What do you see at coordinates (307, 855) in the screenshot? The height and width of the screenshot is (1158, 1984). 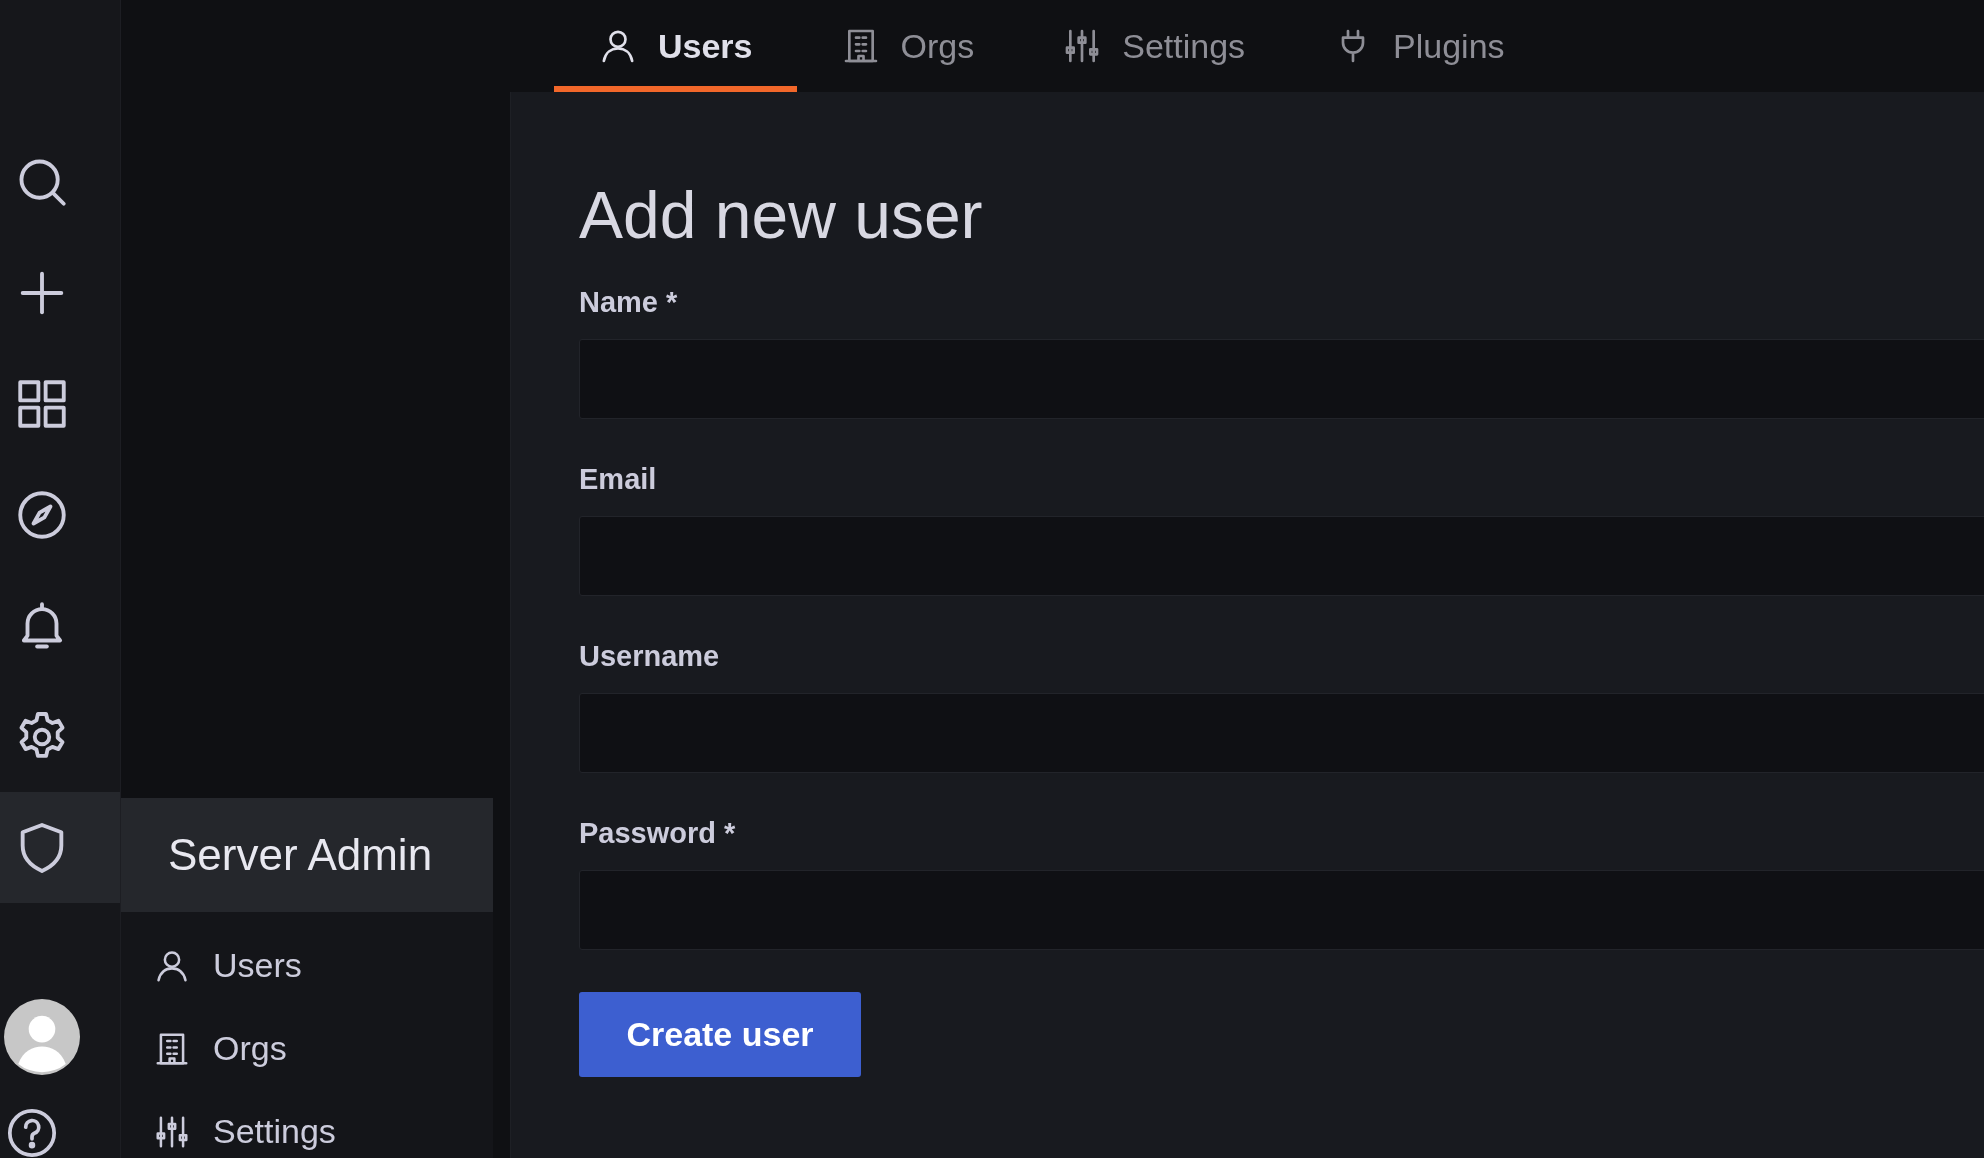 I see `flyout-title: Server Admin` at bounding box center [307, 855].